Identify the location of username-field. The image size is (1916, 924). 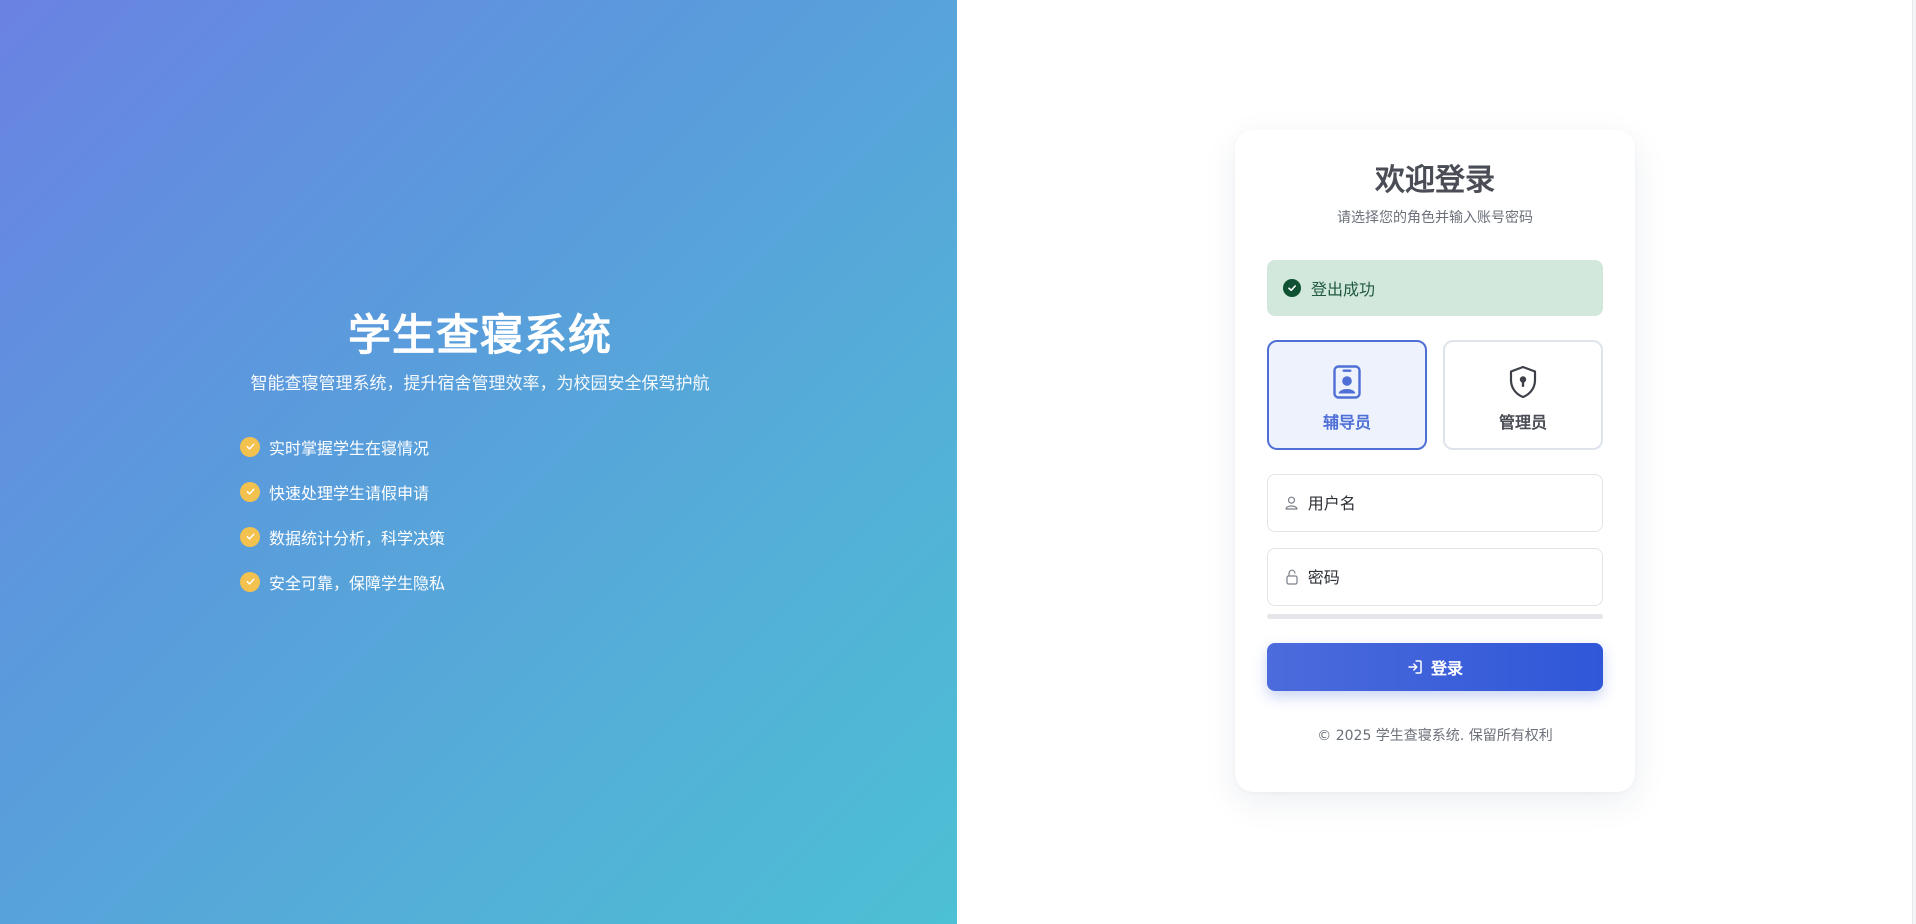
(1435, 503).